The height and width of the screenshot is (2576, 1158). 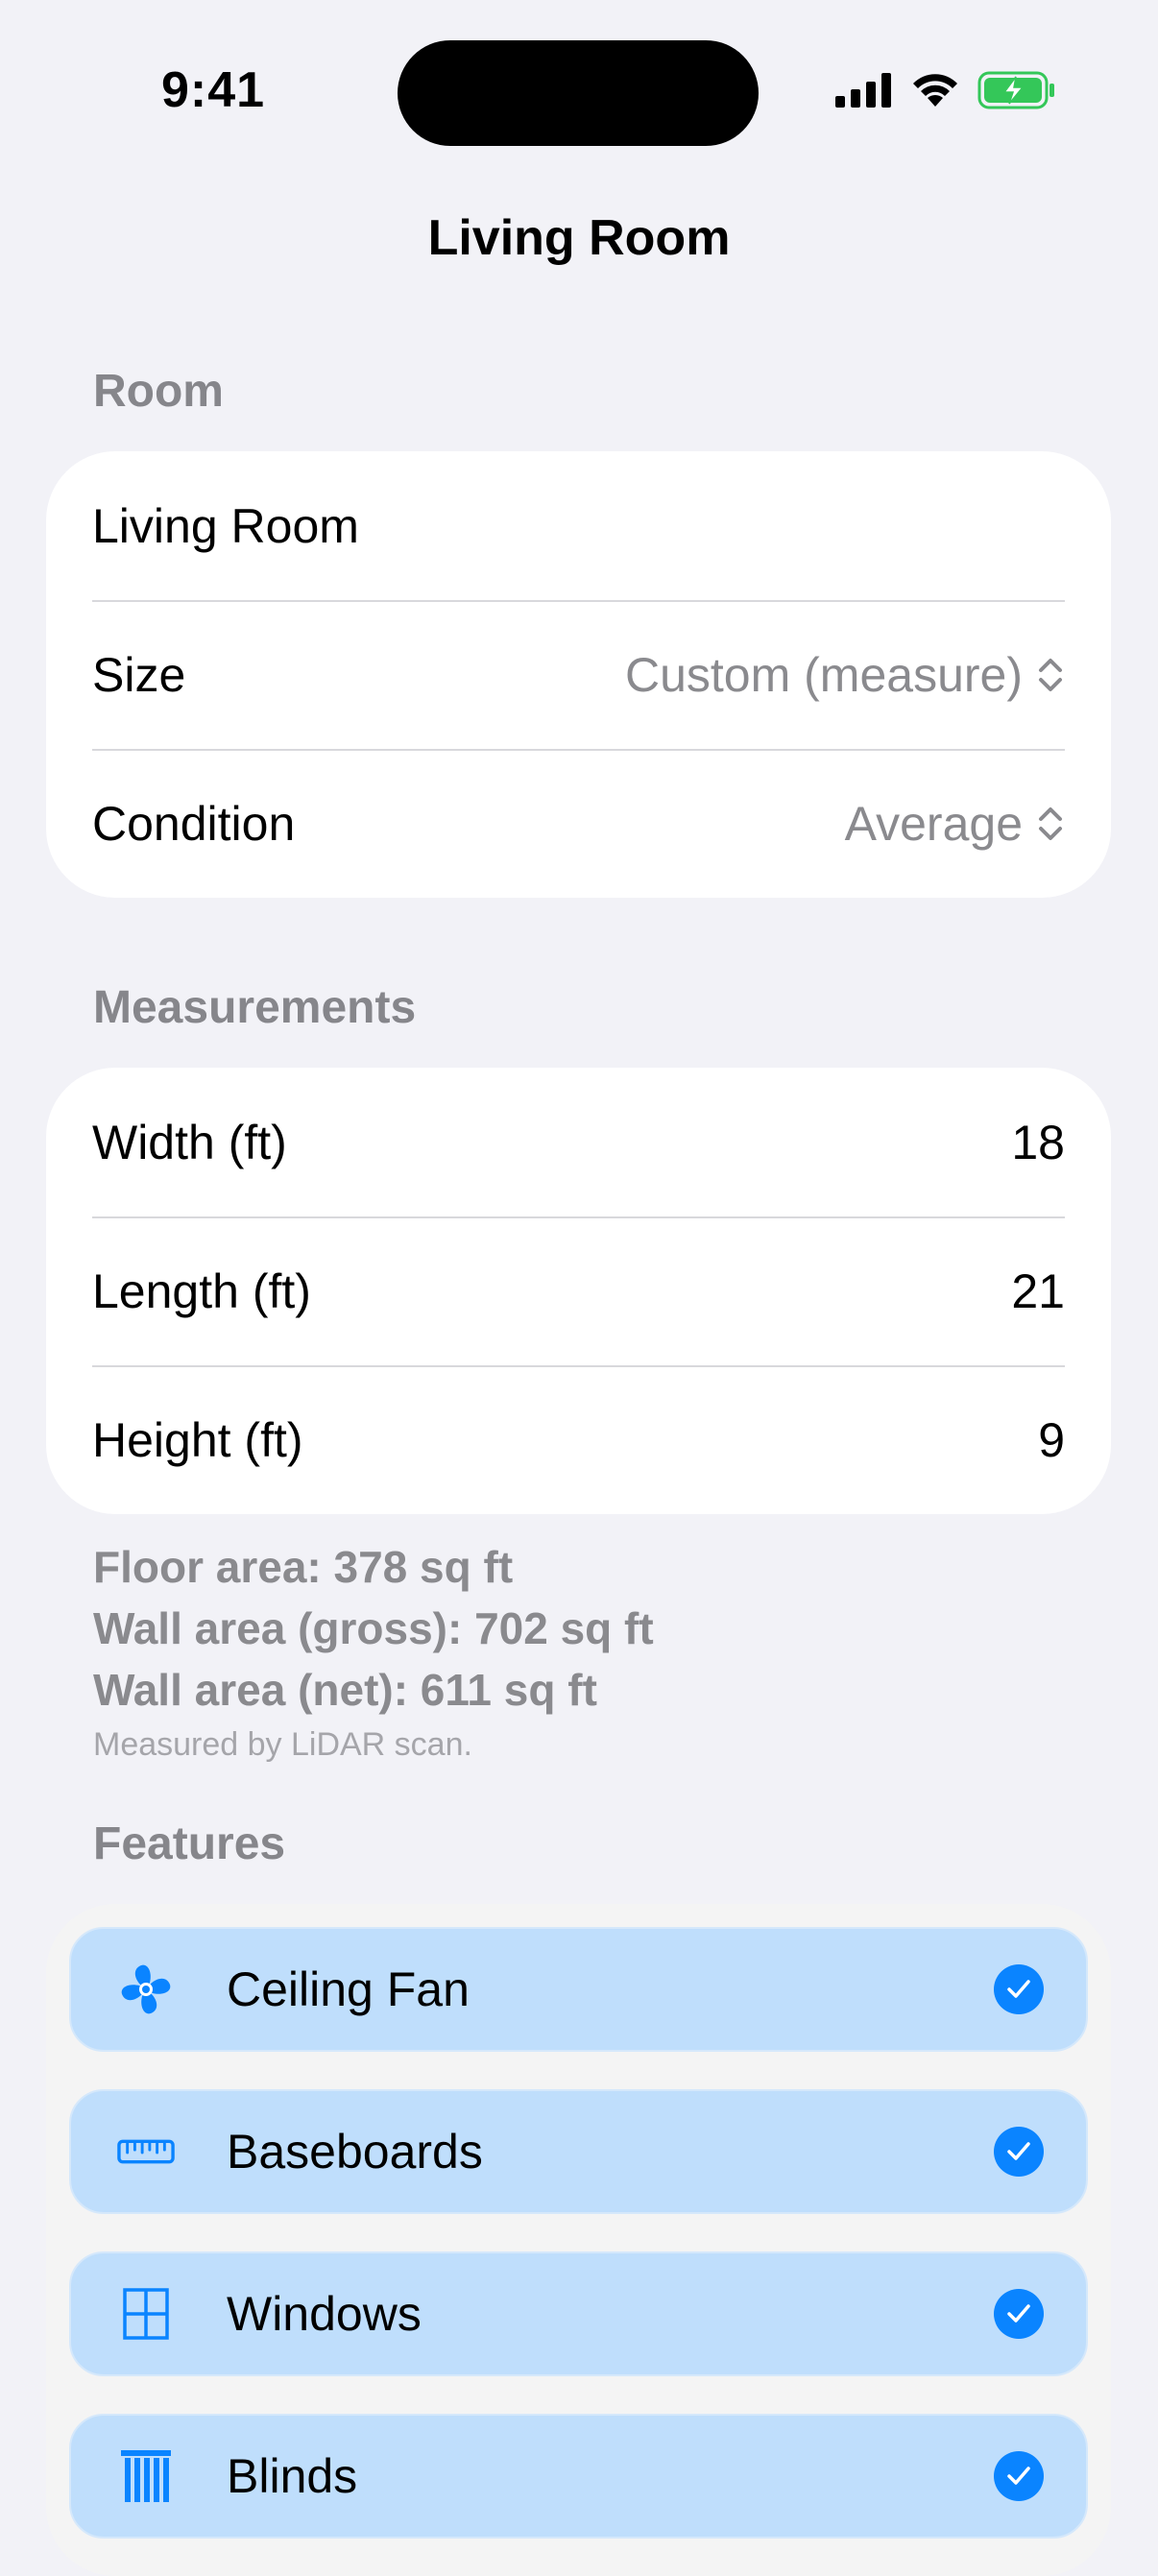 I want to click on width-label: Width (ft), so click(x=189, y=1142).